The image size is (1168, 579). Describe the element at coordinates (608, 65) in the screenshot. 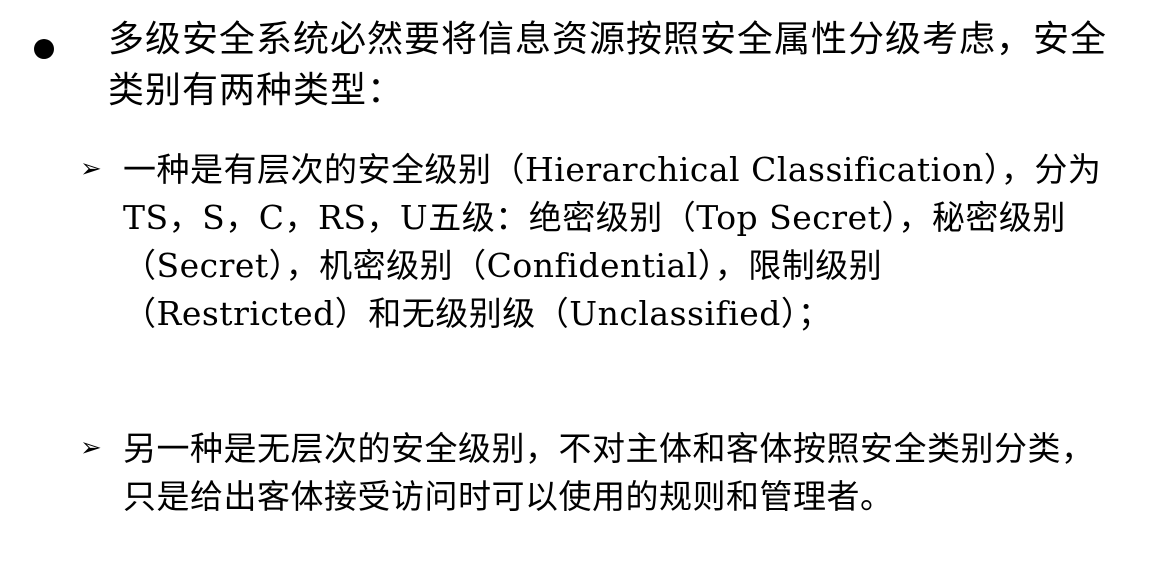

I see `main-bullet-text: 多级安全系统必然要将信息资源按照安全属性分级考虑，安全类别有两种类型：` at that location.